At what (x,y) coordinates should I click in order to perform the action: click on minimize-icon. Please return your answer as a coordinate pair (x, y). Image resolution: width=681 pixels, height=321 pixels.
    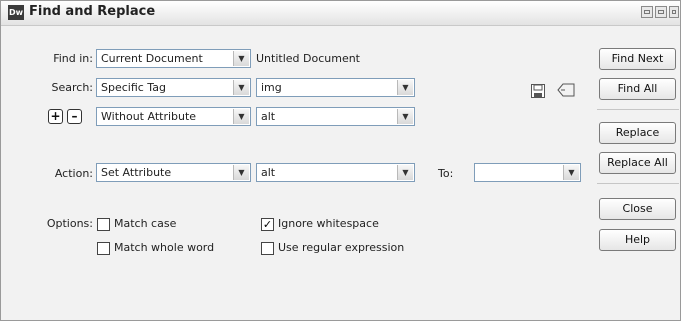
    Looking at the image, I should click on (647, 12).